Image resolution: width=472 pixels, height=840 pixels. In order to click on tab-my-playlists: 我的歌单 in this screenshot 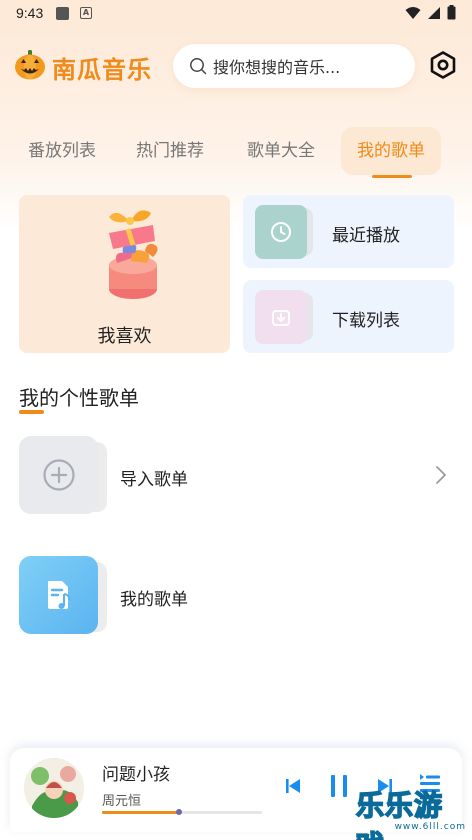, I will do `click(391, 151)`.